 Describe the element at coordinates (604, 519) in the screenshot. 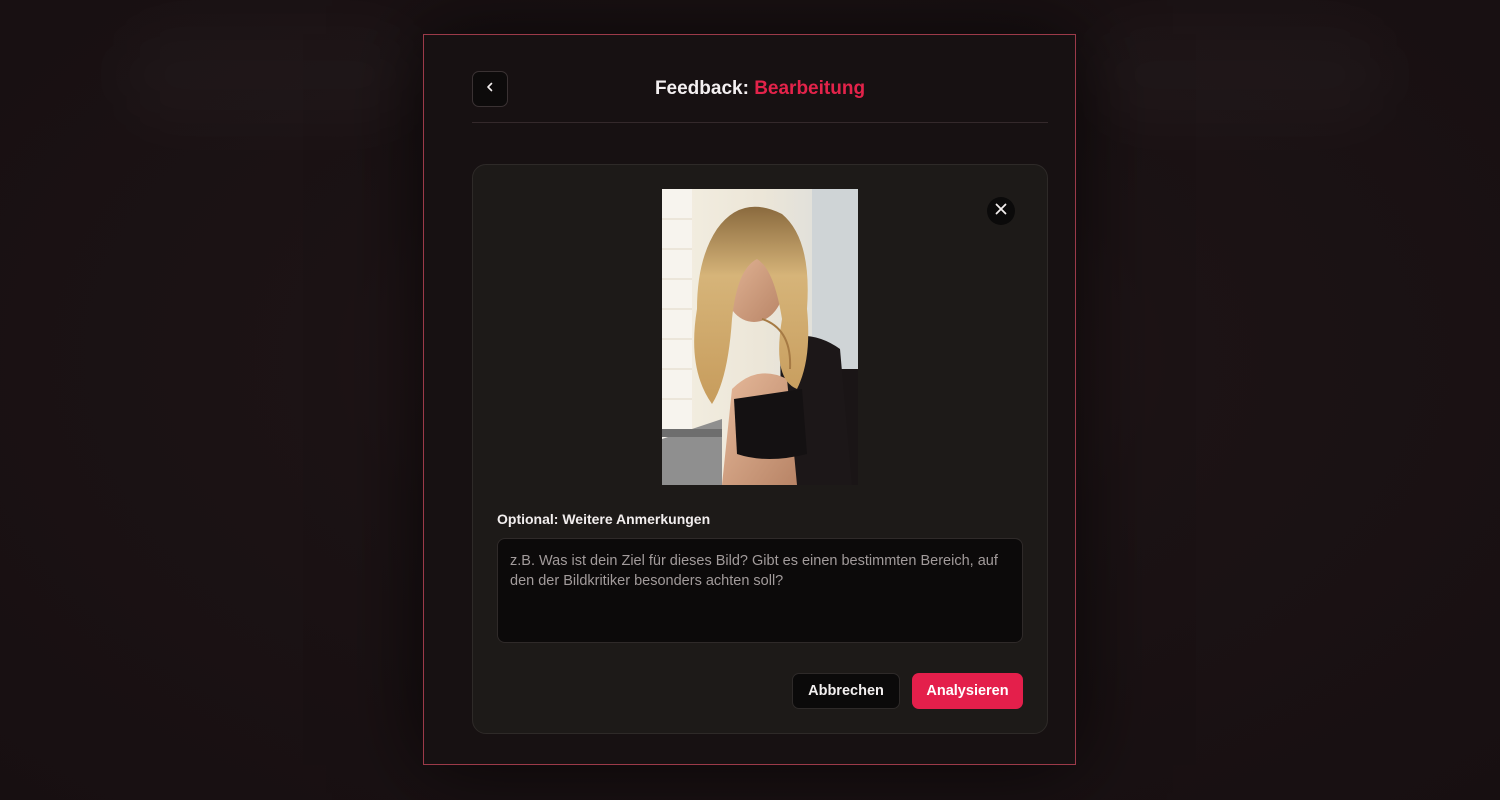

I see `notes-label: Optional: Weitere Anmerkungen` at that location.